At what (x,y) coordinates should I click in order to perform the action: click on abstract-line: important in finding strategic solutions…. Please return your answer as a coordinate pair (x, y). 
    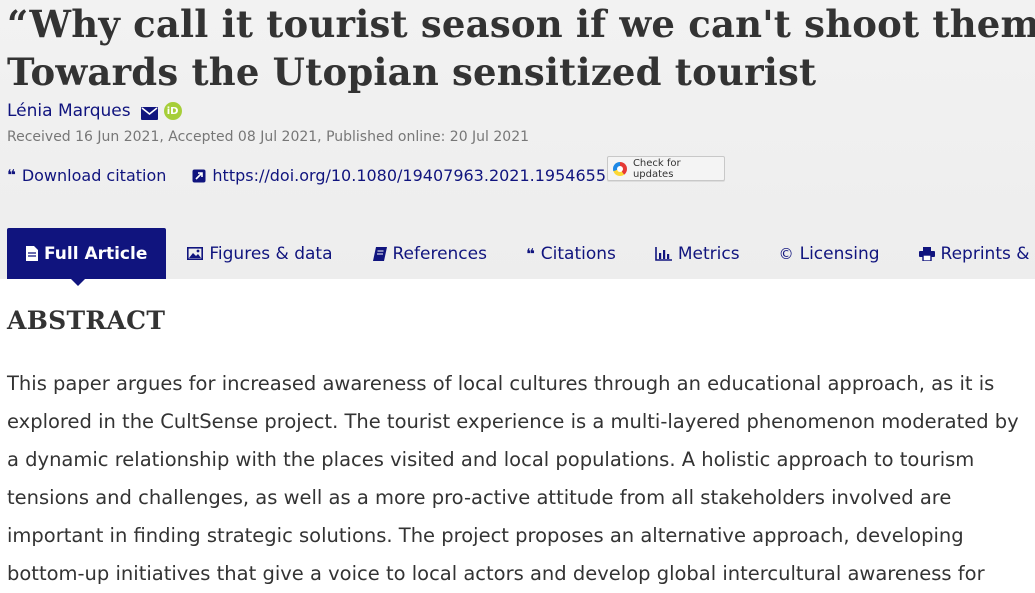
    Looking at the image, I should click on (485, 535).